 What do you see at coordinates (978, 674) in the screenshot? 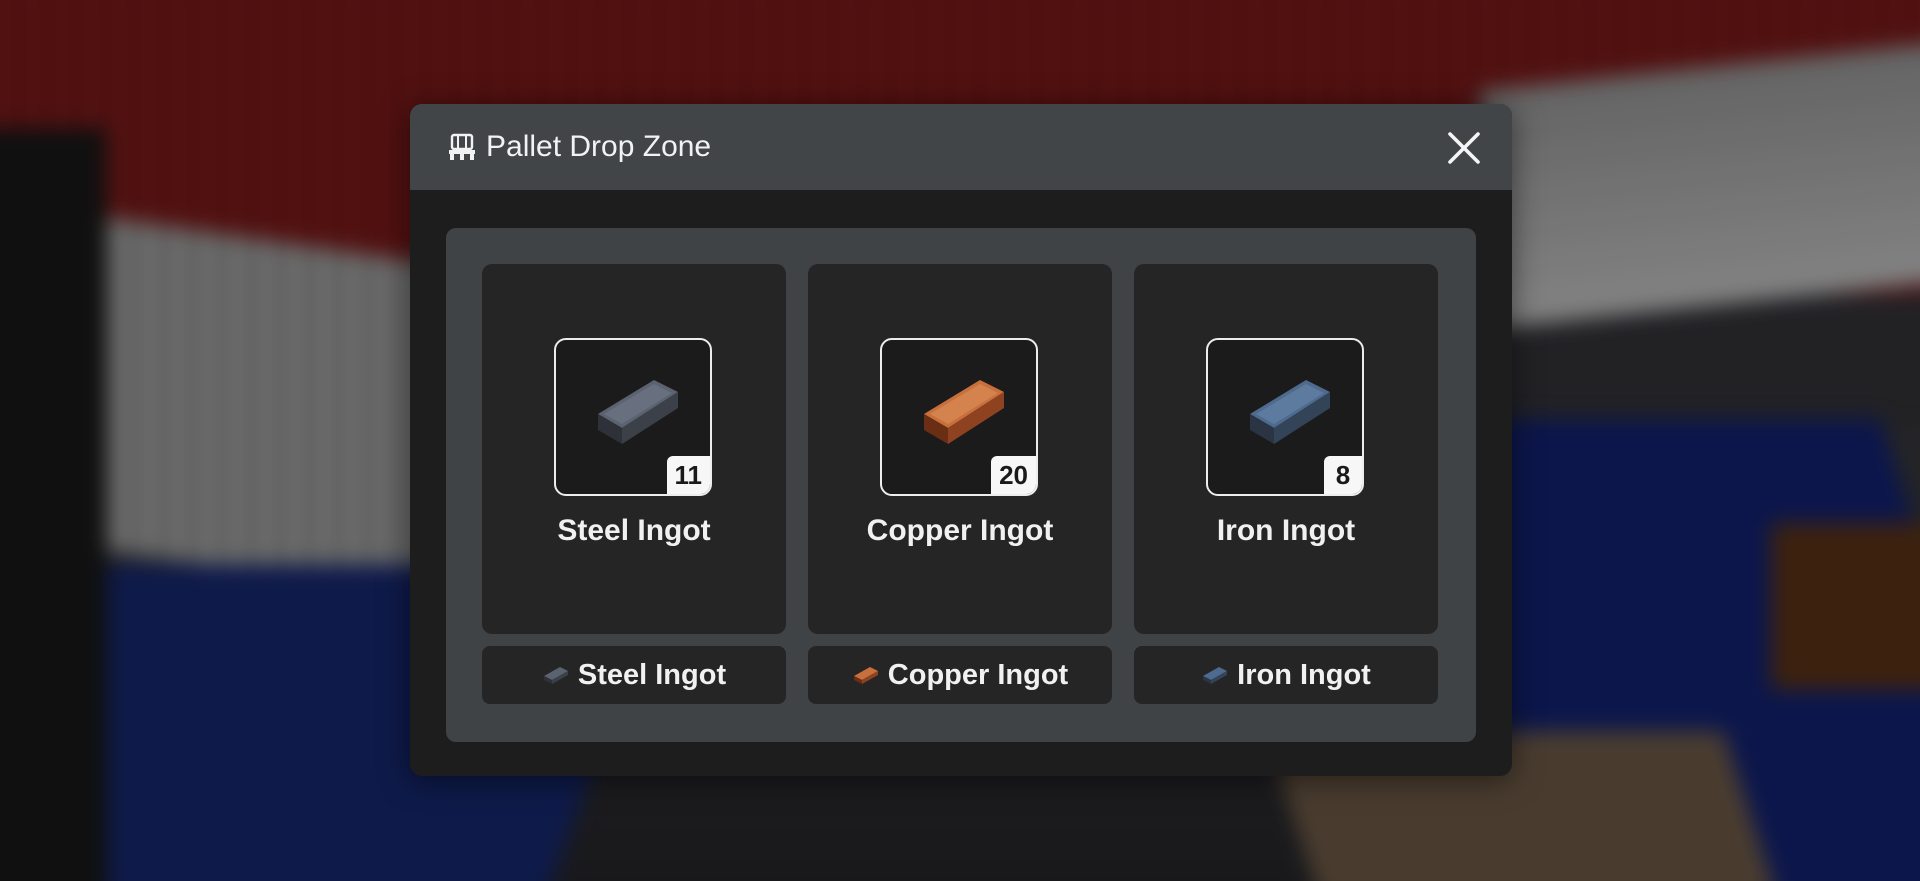
I see `filter-label: Copper Ingot` at bounding box center [978, 674].